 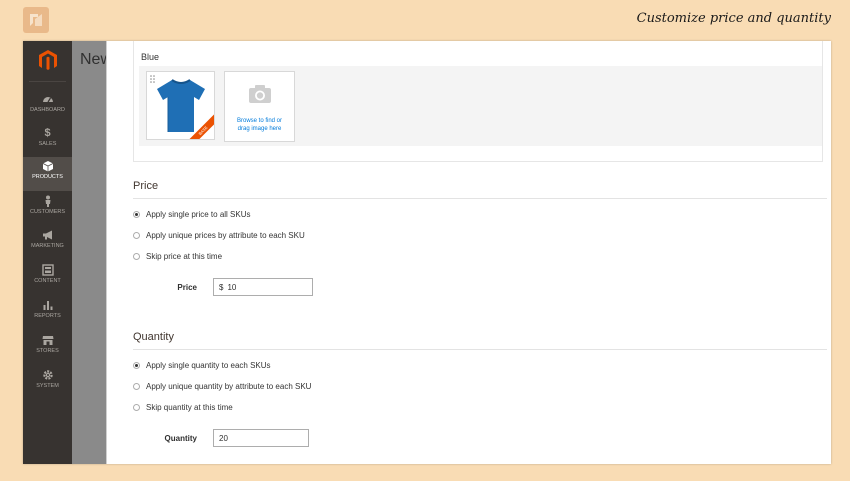 I want to click on sidebar-item-customers: CUSTOMERS, so click(x=47, y=209).